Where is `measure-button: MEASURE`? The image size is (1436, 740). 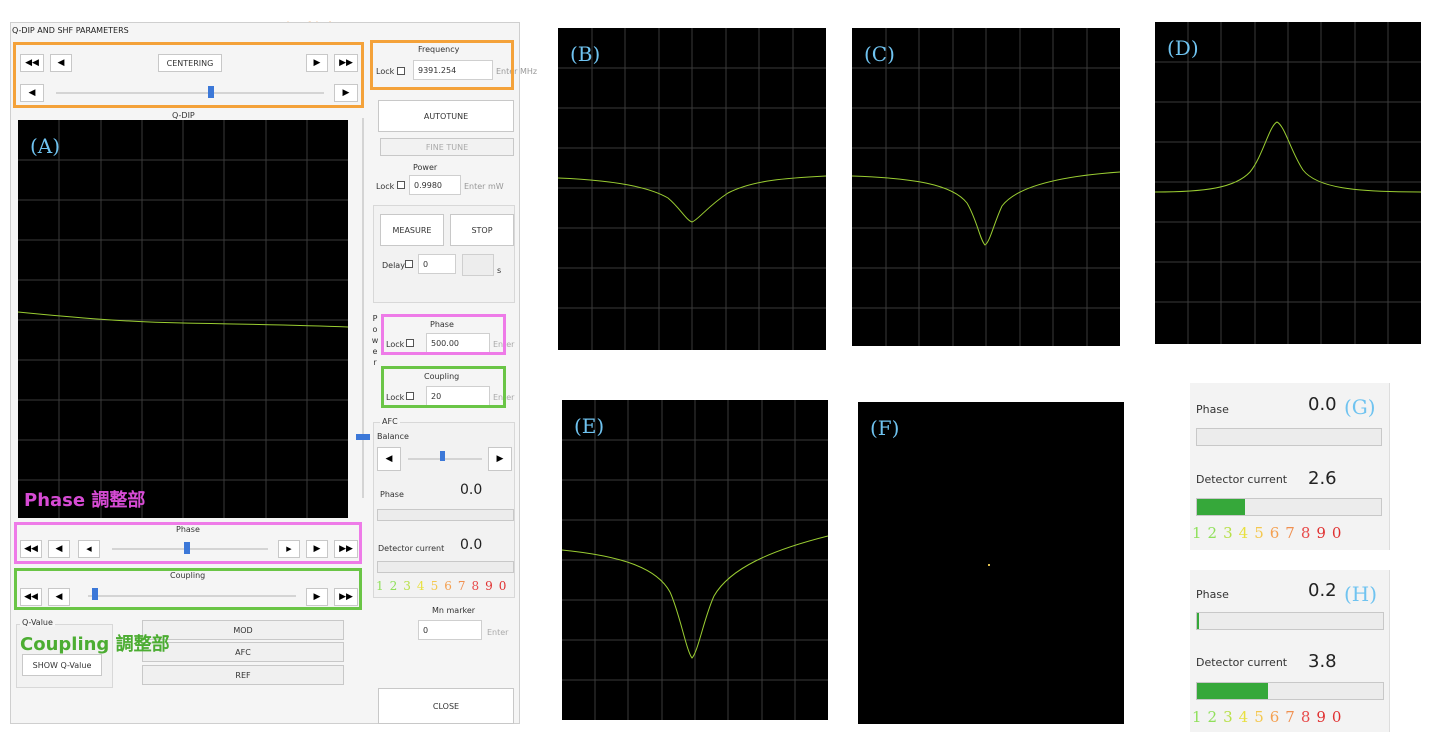
measure-button: MEASURE is located at coordinates (412, 230).